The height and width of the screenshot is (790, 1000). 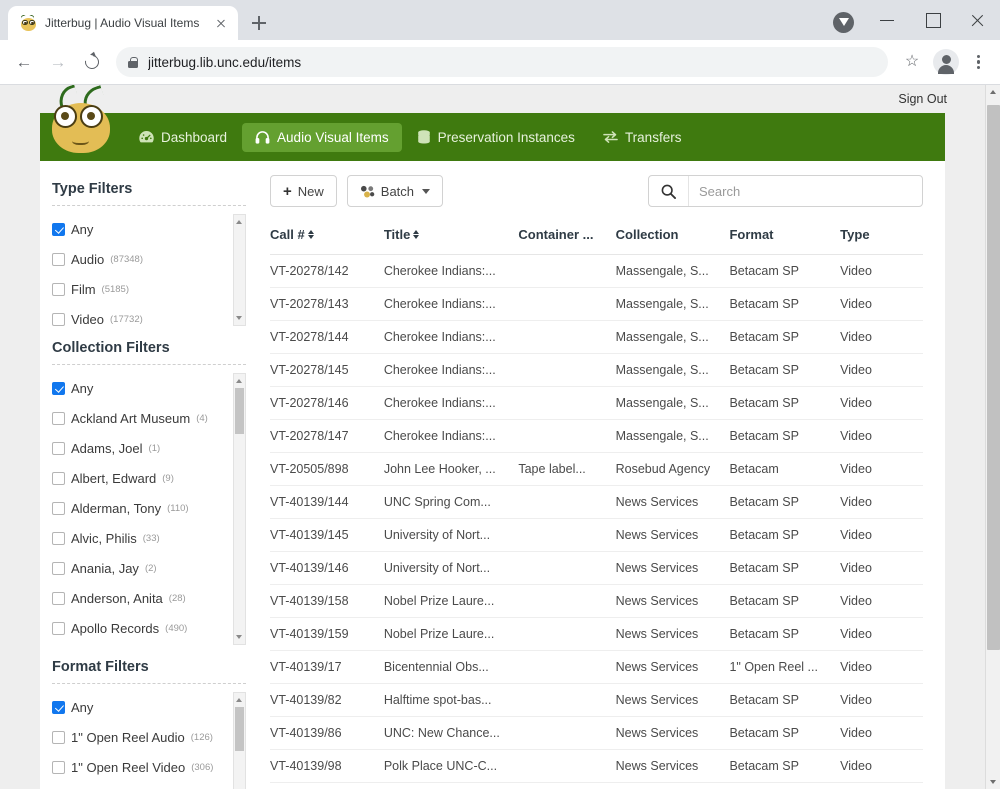 What do you see at coordinates (672, 238) in the screenshot?
I see `column-header-collection: Collection` at bounding box center [672, 238].